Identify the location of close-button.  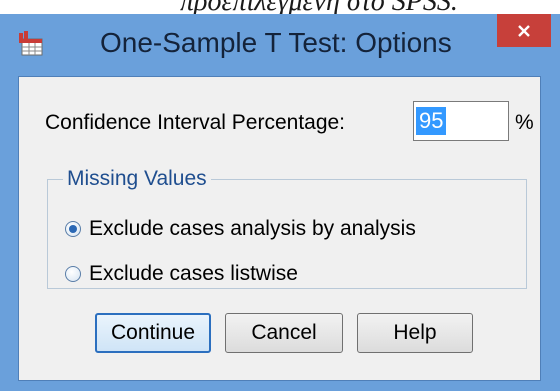
(524, 30).